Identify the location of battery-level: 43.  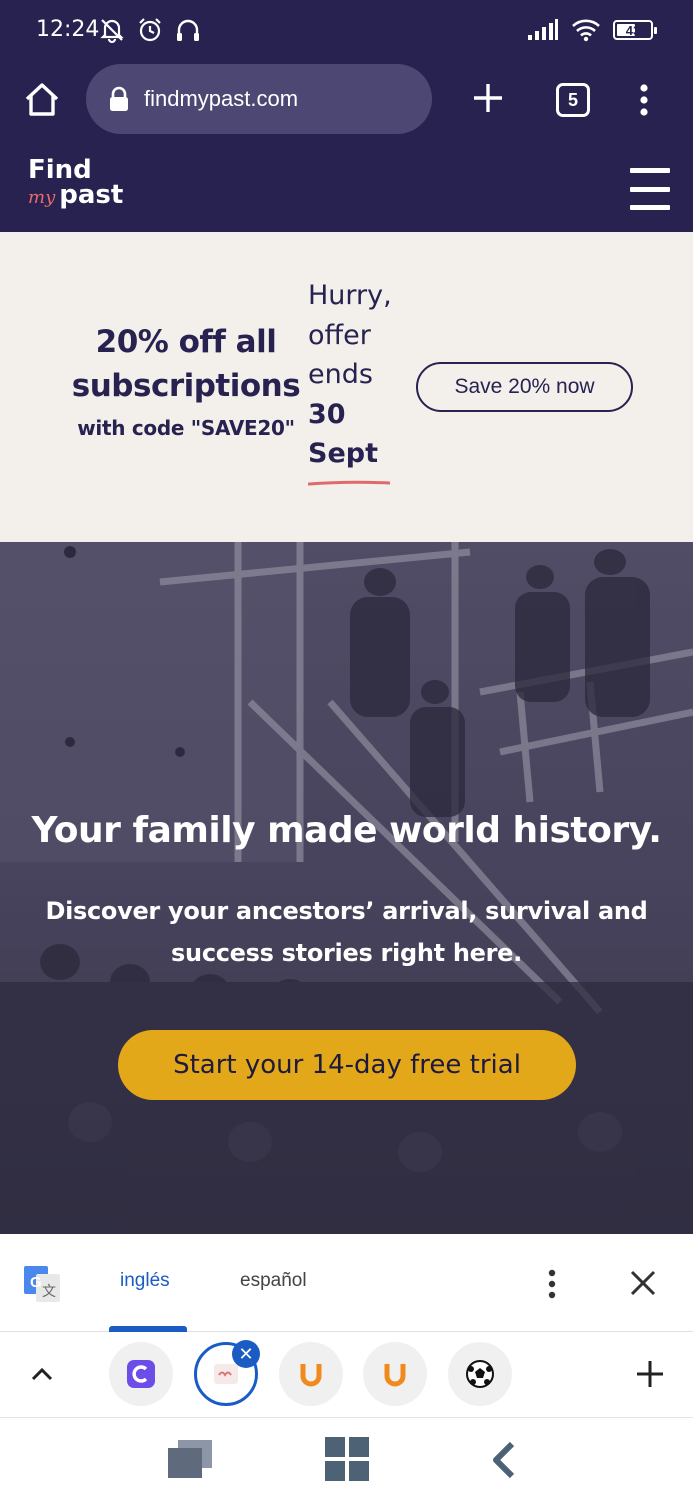
(633, 30).